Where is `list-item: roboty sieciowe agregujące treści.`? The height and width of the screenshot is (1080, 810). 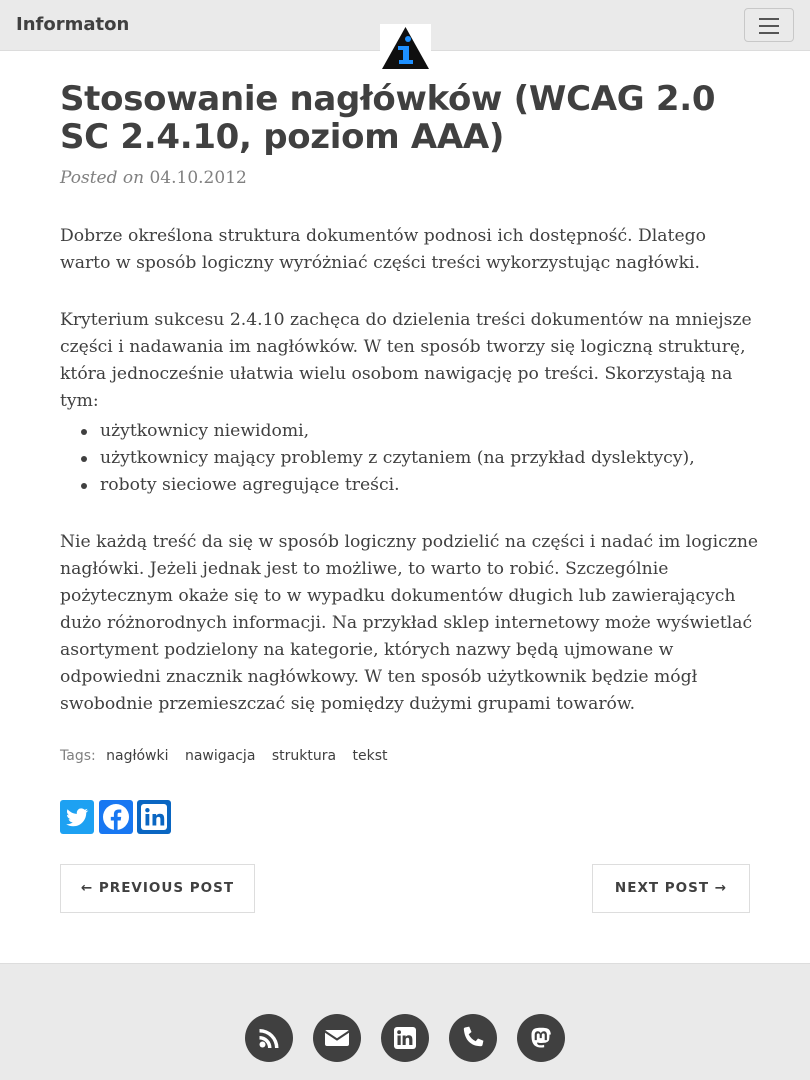
list-item: roboty sieciowe agregujące treści. is located at coordinates (410, 485).